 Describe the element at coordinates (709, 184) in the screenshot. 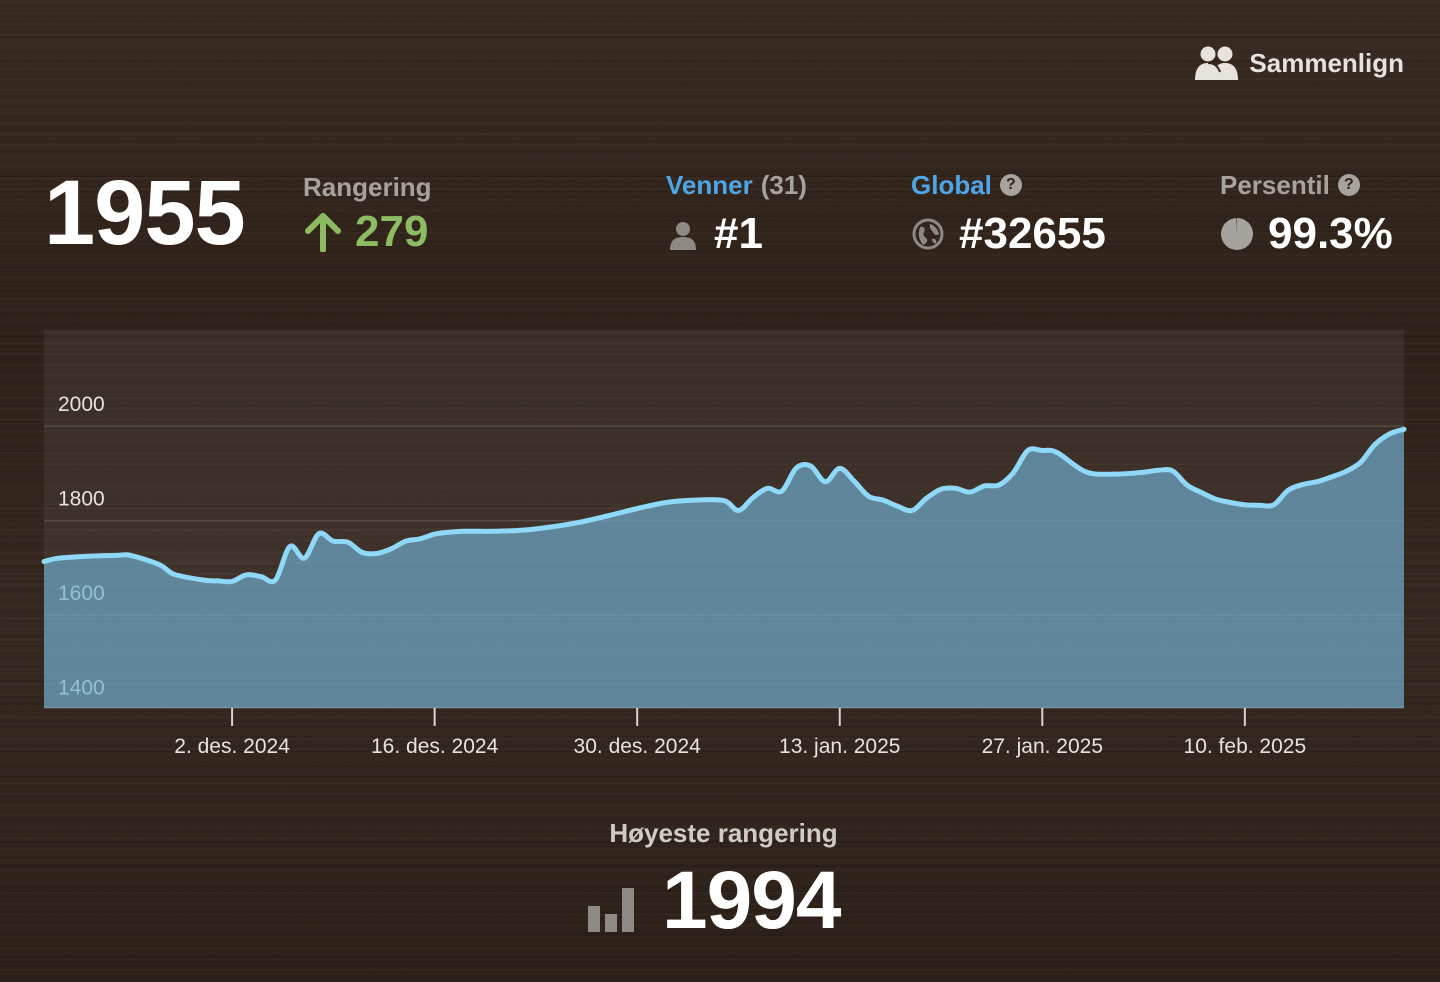

I see `friends-label: Venner` at that location.